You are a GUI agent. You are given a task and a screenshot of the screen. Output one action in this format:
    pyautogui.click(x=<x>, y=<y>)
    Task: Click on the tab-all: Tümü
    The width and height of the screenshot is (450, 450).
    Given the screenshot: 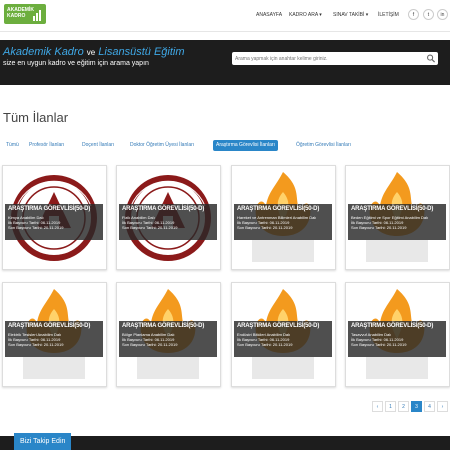 What is the action you would take?
    pyautogui.click(x=12, y=145)
    